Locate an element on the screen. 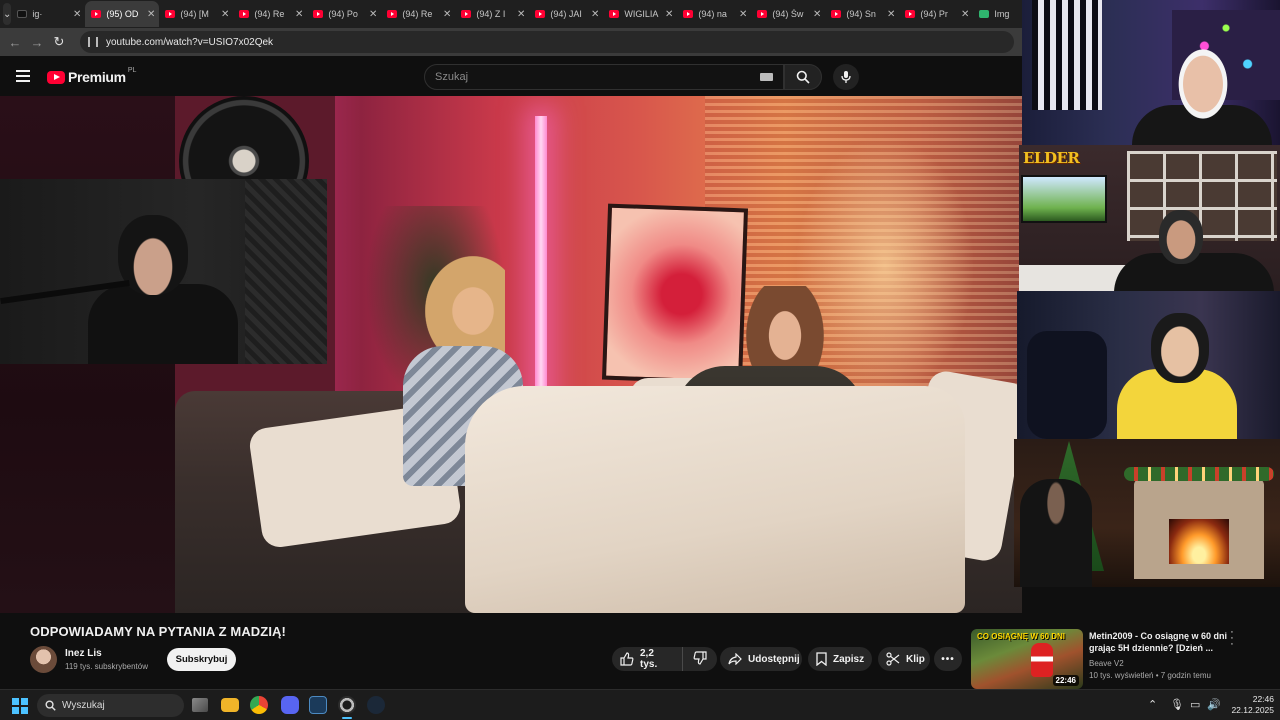 The image size is (1280, 720). more-actions-button: ••• is located at coordinates (948, 659).